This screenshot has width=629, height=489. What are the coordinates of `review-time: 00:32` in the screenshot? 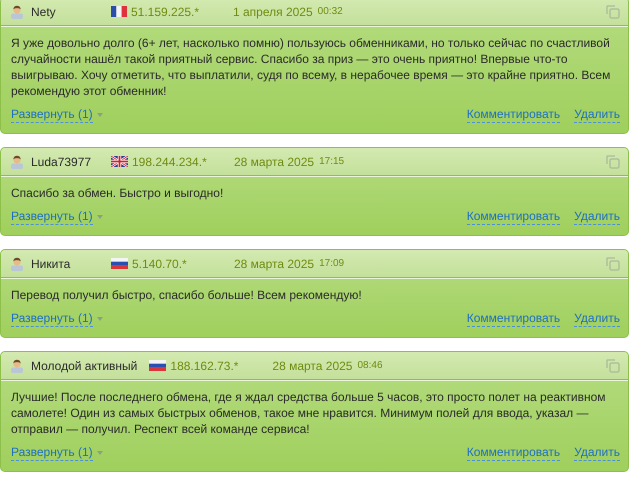 It's located at (330, 12).